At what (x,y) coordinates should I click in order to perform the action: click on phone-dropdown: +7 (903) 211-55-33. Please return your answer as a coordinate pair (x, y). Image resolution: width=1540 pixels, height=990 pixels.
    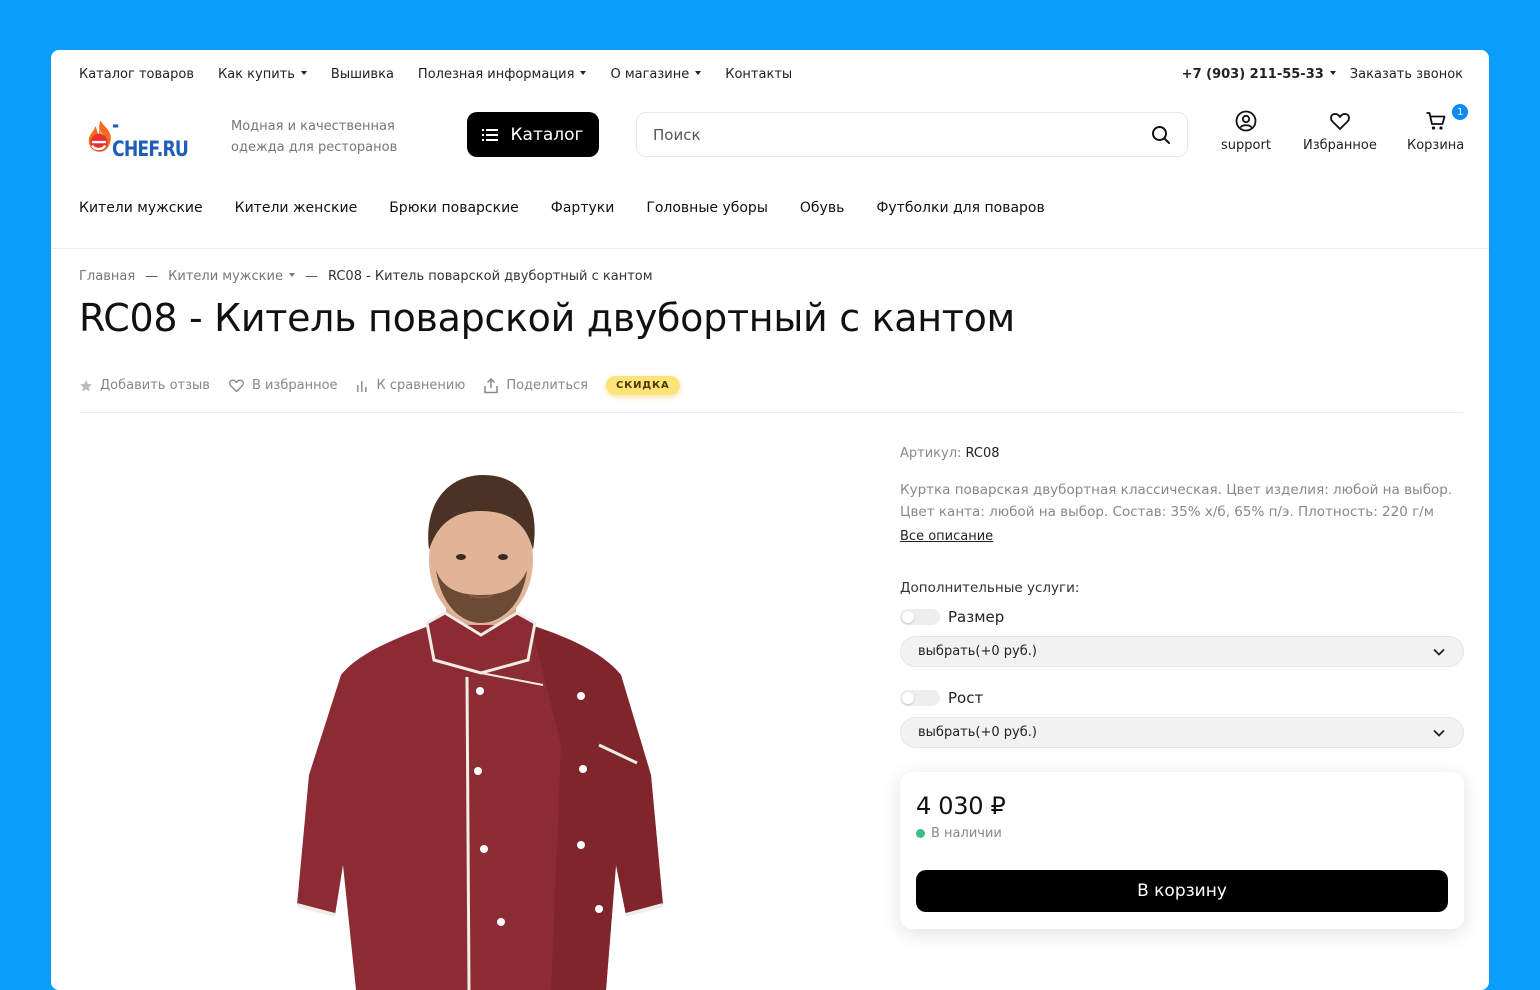
    Looking at the image, I should click on (1259, 74).